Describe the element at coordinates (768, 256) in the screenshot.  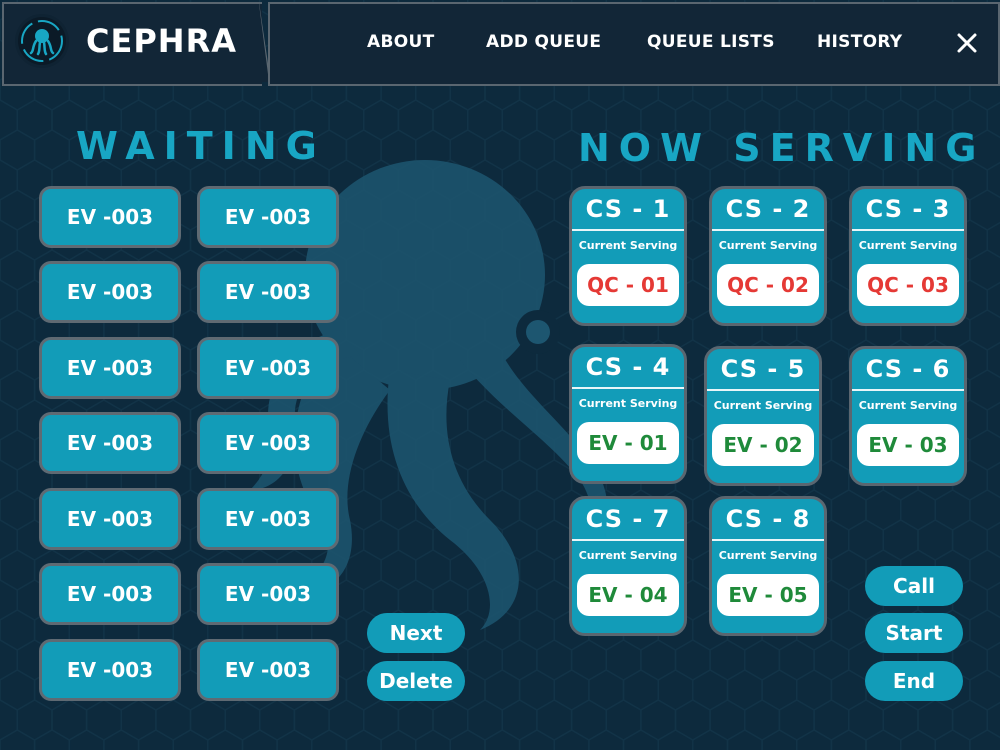
I see `counter-card-cs-2: CS - 2 Current Serving QC - 02` at that location.